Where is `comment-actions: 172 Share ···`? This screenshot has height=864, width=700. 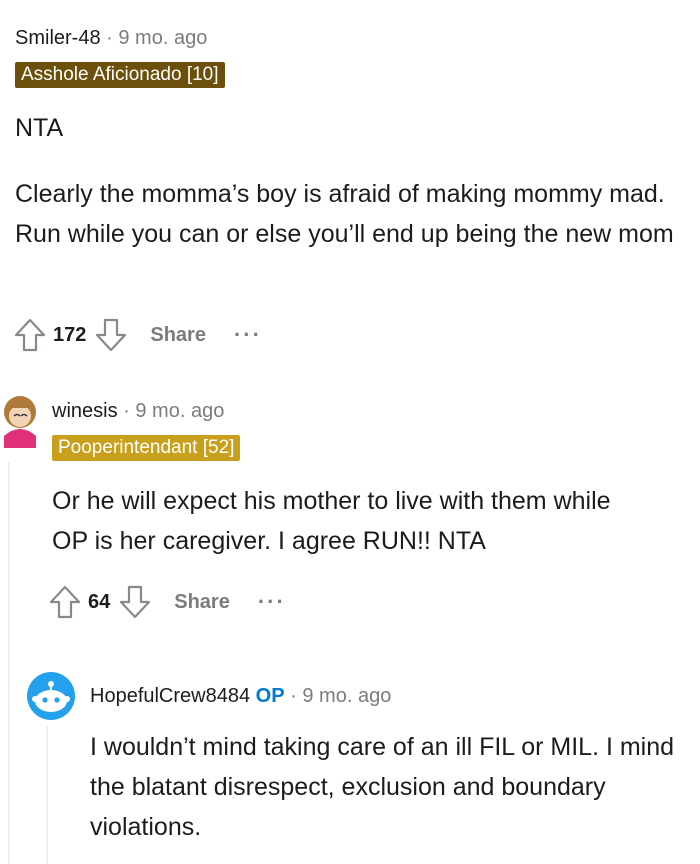
comment-actions: 172 Share ··· is located at coordinates (137, 335).